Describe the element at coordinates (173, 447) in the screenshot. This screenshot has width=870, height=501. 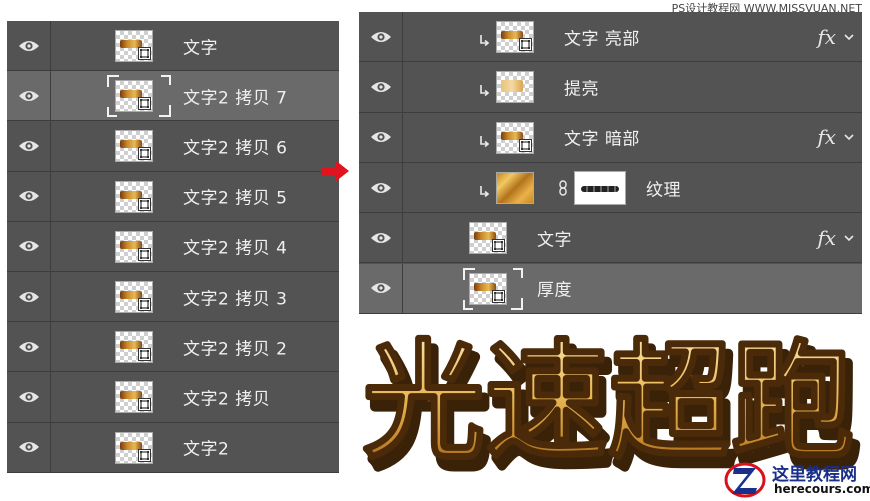
I see `layer-row: 文字2` at that location.